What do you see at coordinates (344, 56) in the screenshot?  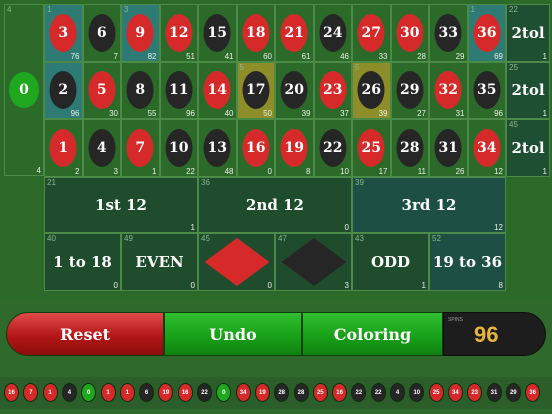 I see `cell-count: 46` at bounding box center [344, 56].